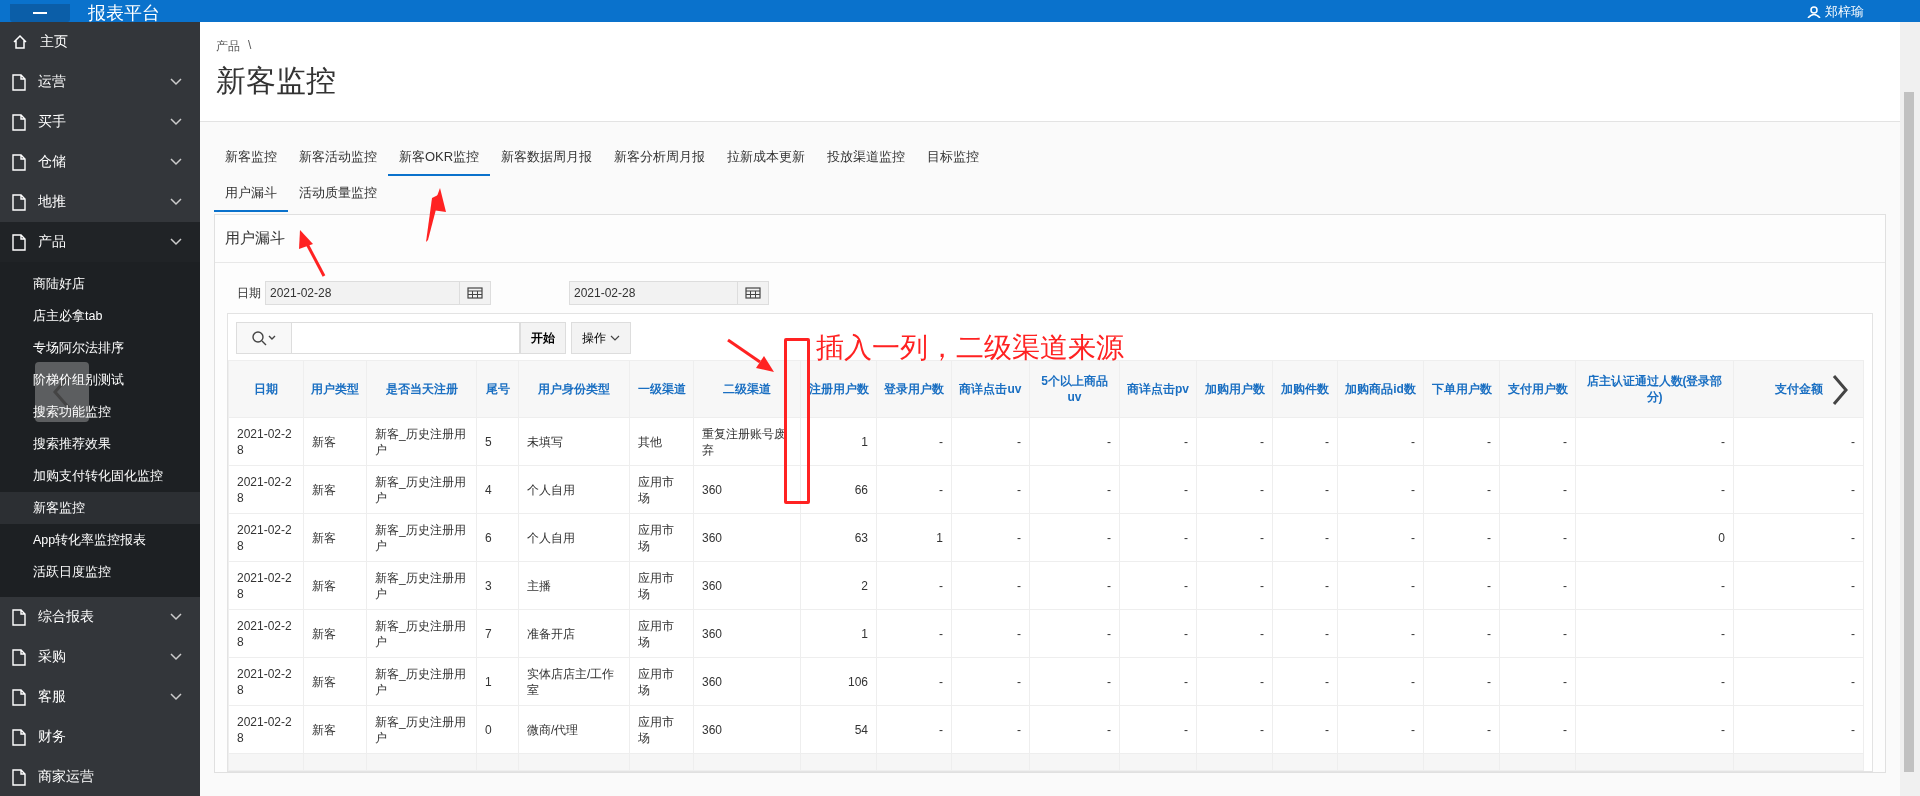  What do you see at coordinates (100, 444) in the screenshot?
I see `sidebar-subitem: 搜索推荐效果` at bounding box center [100, 444].